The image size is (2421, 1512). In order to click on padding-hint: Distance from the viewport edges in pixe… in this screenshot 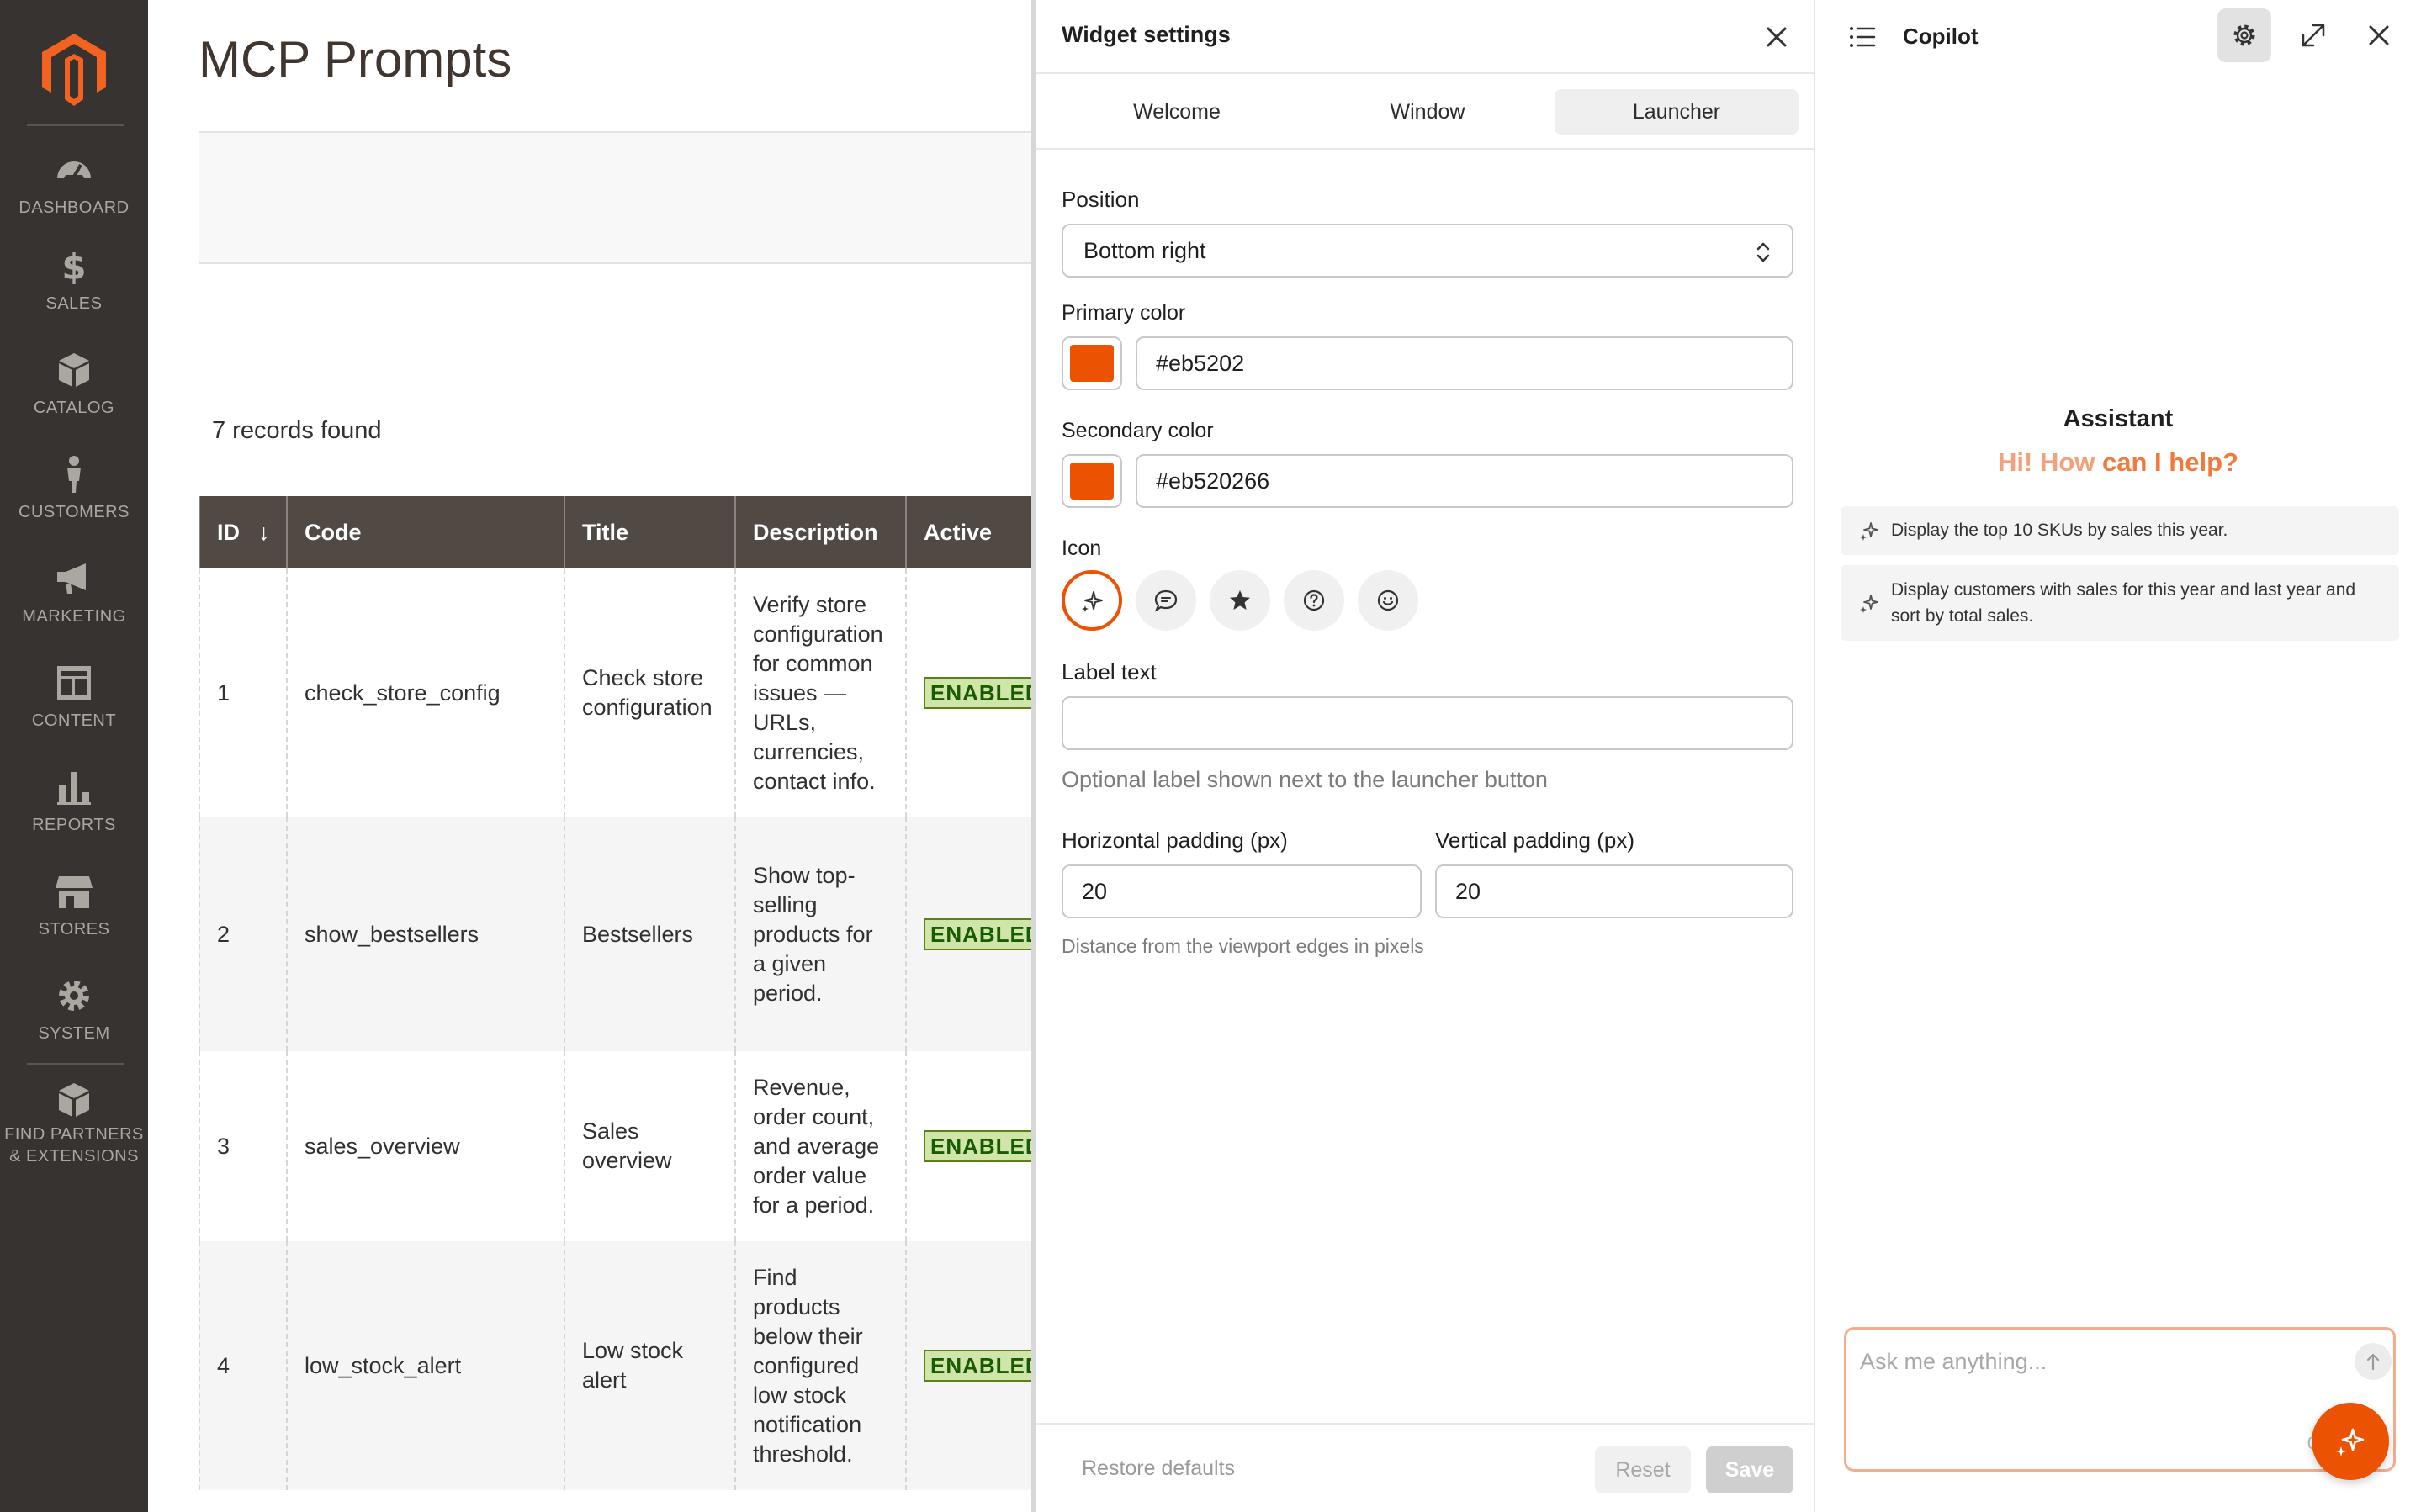, I will do `click(1243, 946)`.